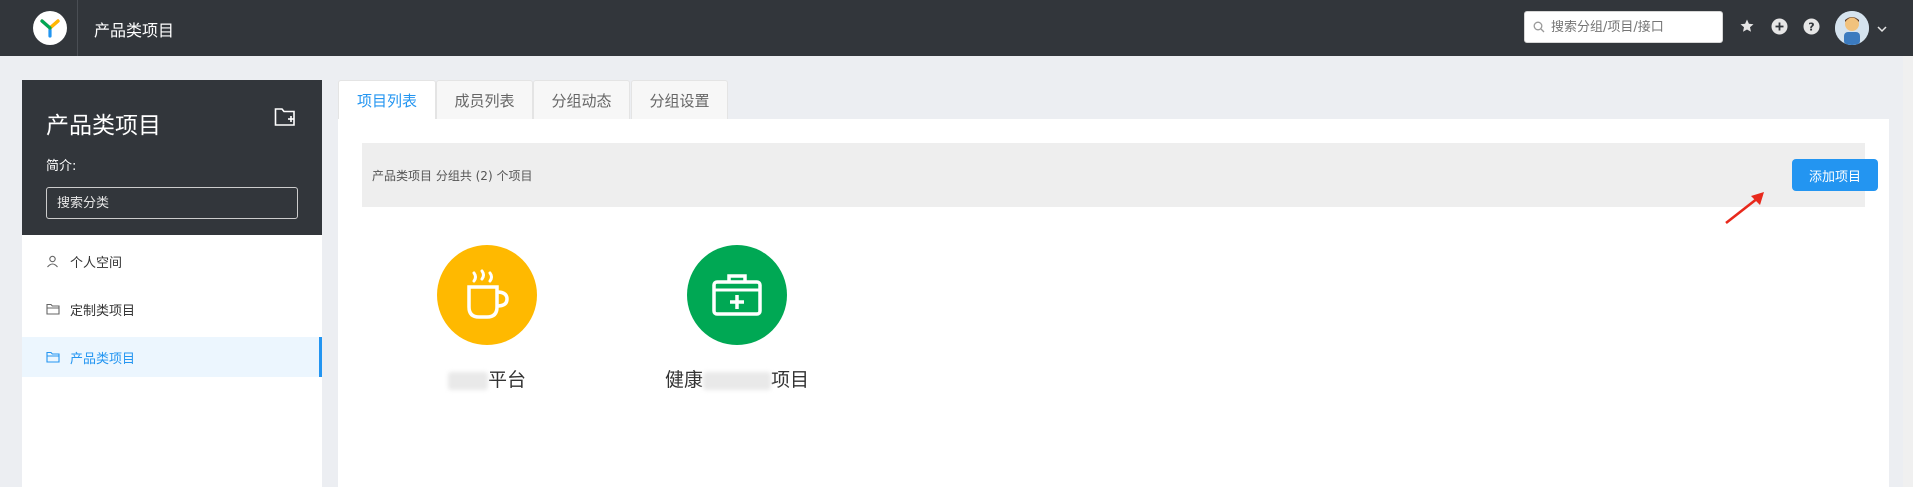  I want to click on search-icon, so click(1539, 27).